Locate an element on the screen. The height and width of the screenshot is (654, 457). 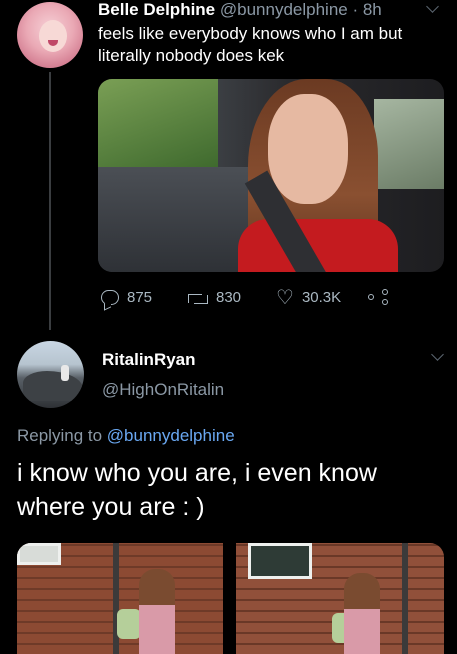
retweet-button: 830 is located at coordinates (214, 297).